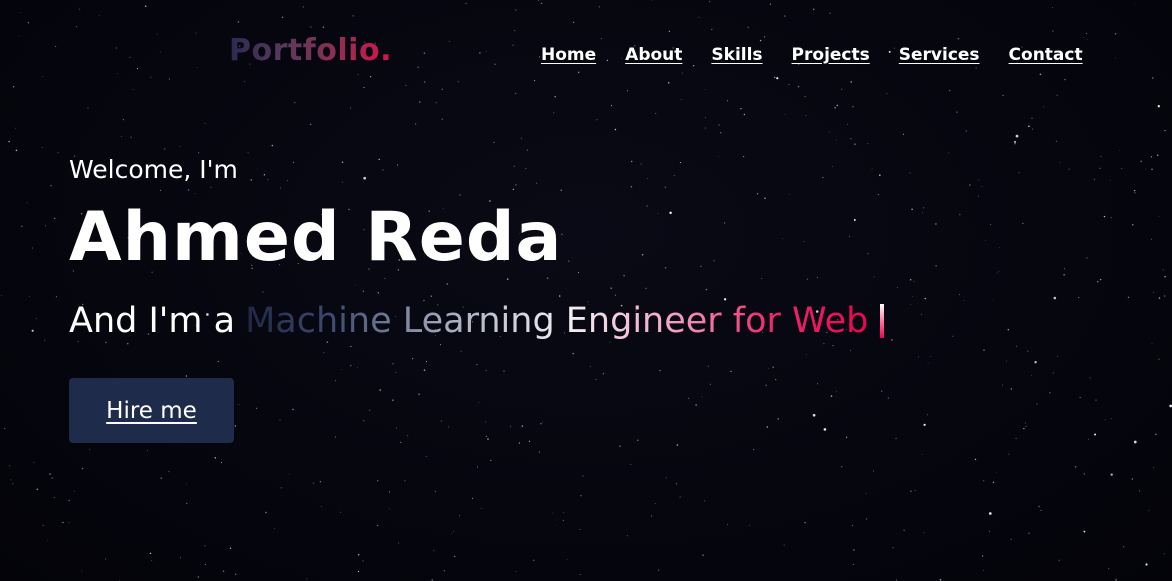 This screenshot has height=581, width=1172. Describe the element at coordinates (939, 55) in the screenshot. I see `nav-link-services: Services` at that location.